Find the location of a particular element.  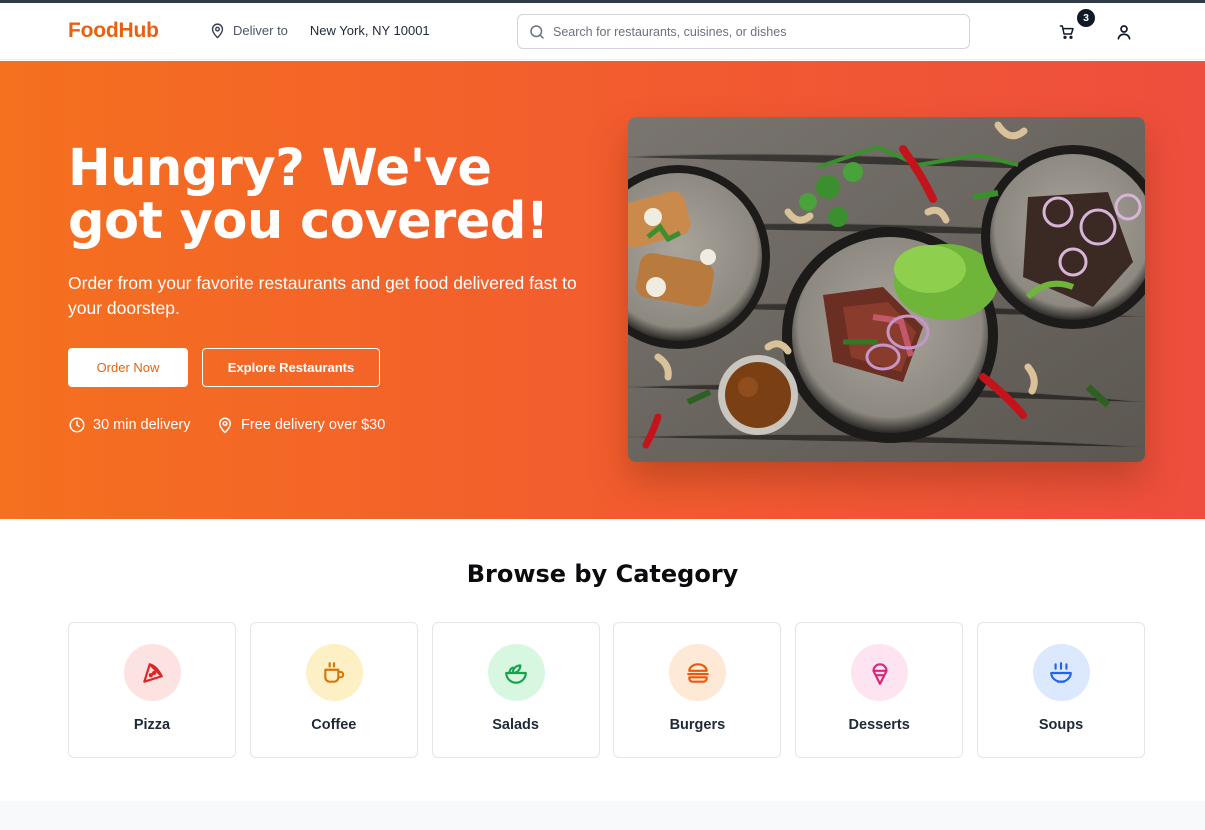

category-card-desserts: Desserts is located at coordinates (879, 690).